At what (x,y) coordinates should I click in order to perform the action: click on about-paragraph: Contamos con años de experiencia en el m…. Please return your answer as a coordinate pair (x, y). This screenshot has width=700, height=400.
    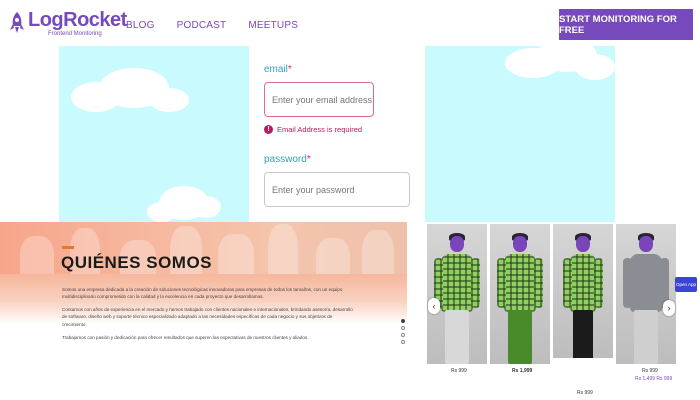
    Looking at the image, I should click on (207, 317).